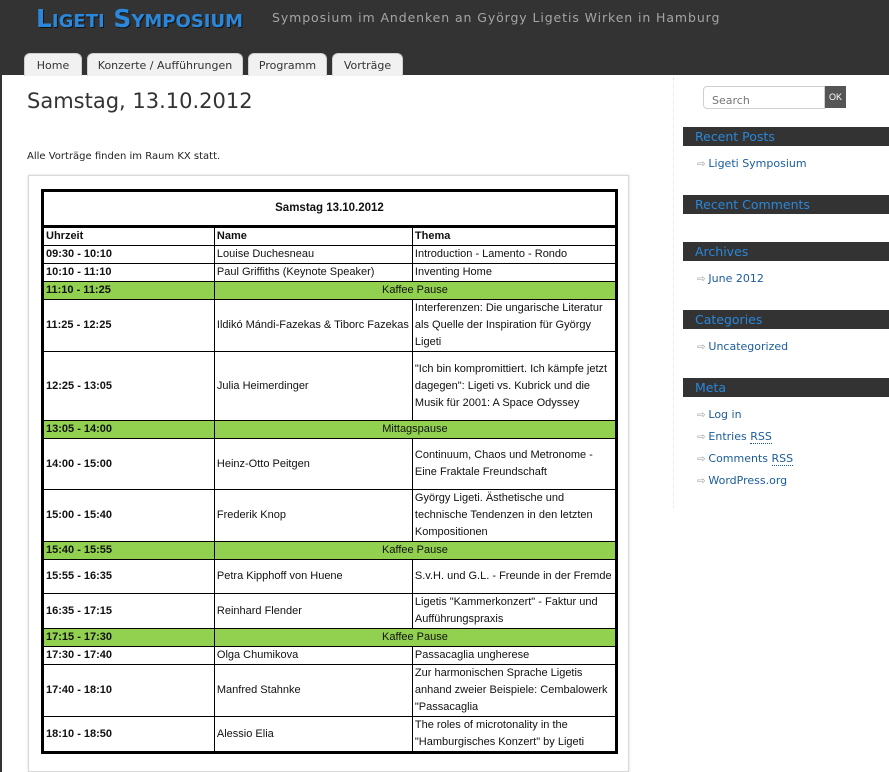 Image resolution: width=889 pixels, height=772 pixels. I want to click on widget-title-categories: Categories, so click(786, 319).